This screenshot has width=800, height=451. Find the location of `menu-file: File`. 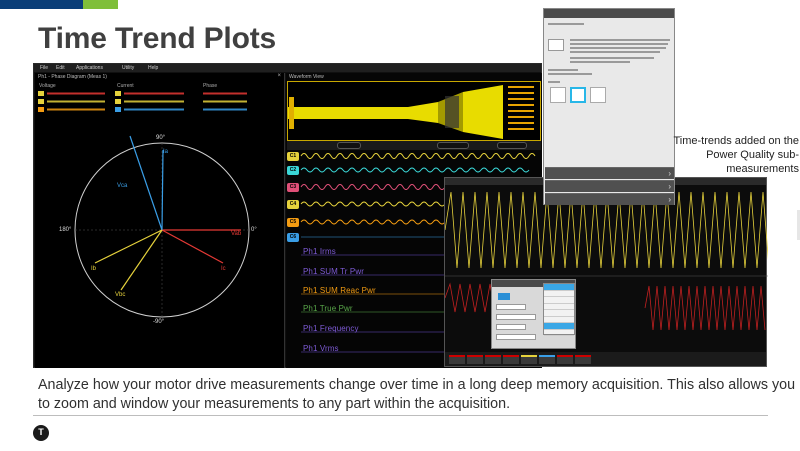

menu-file: File is located at coordinates (44, 68).